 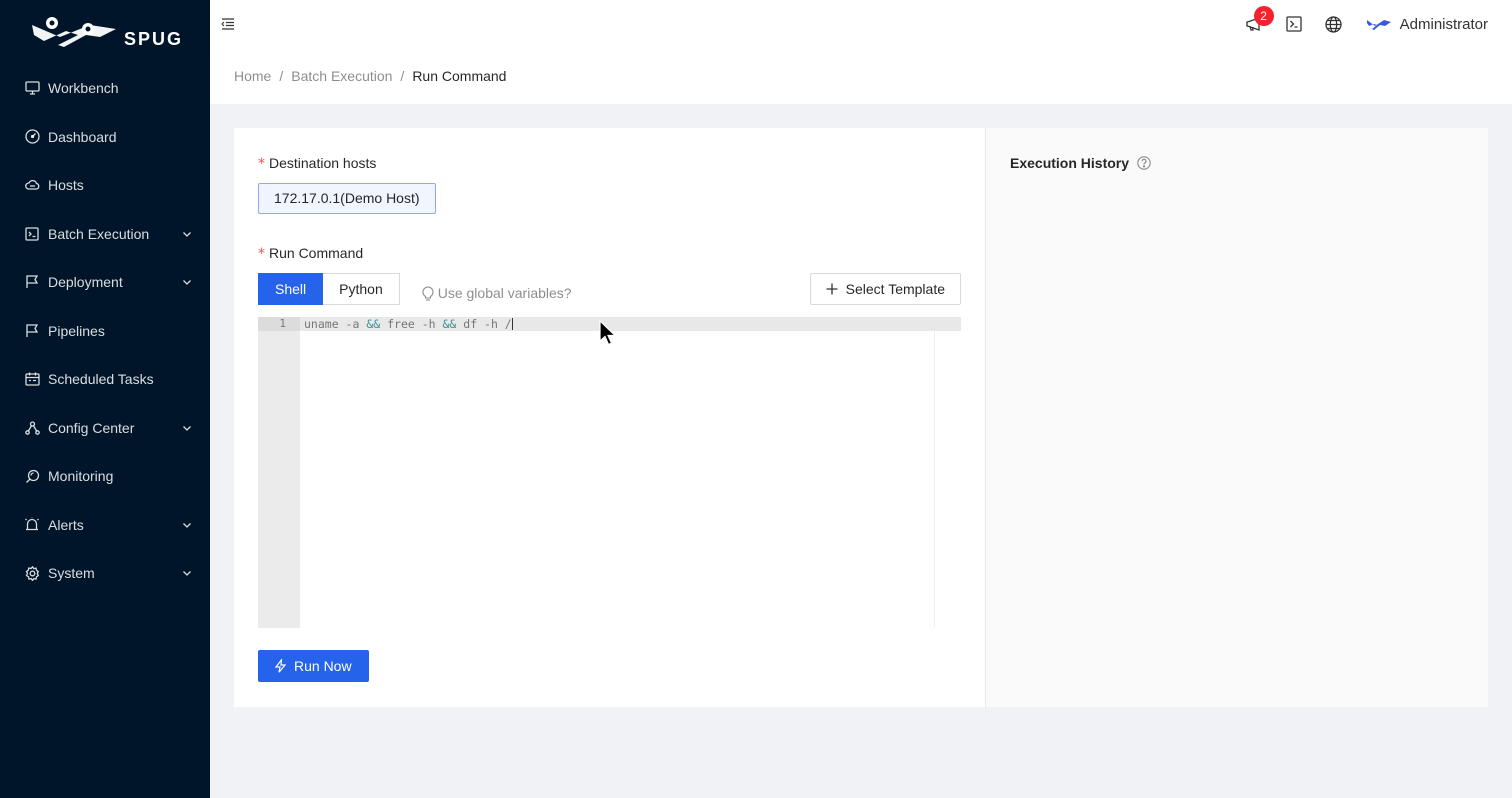 What do you see at coordinates (1237, 163) in the screenshot?
I see `execution-history-title: Execution History` at bounding box center [1237, 163].